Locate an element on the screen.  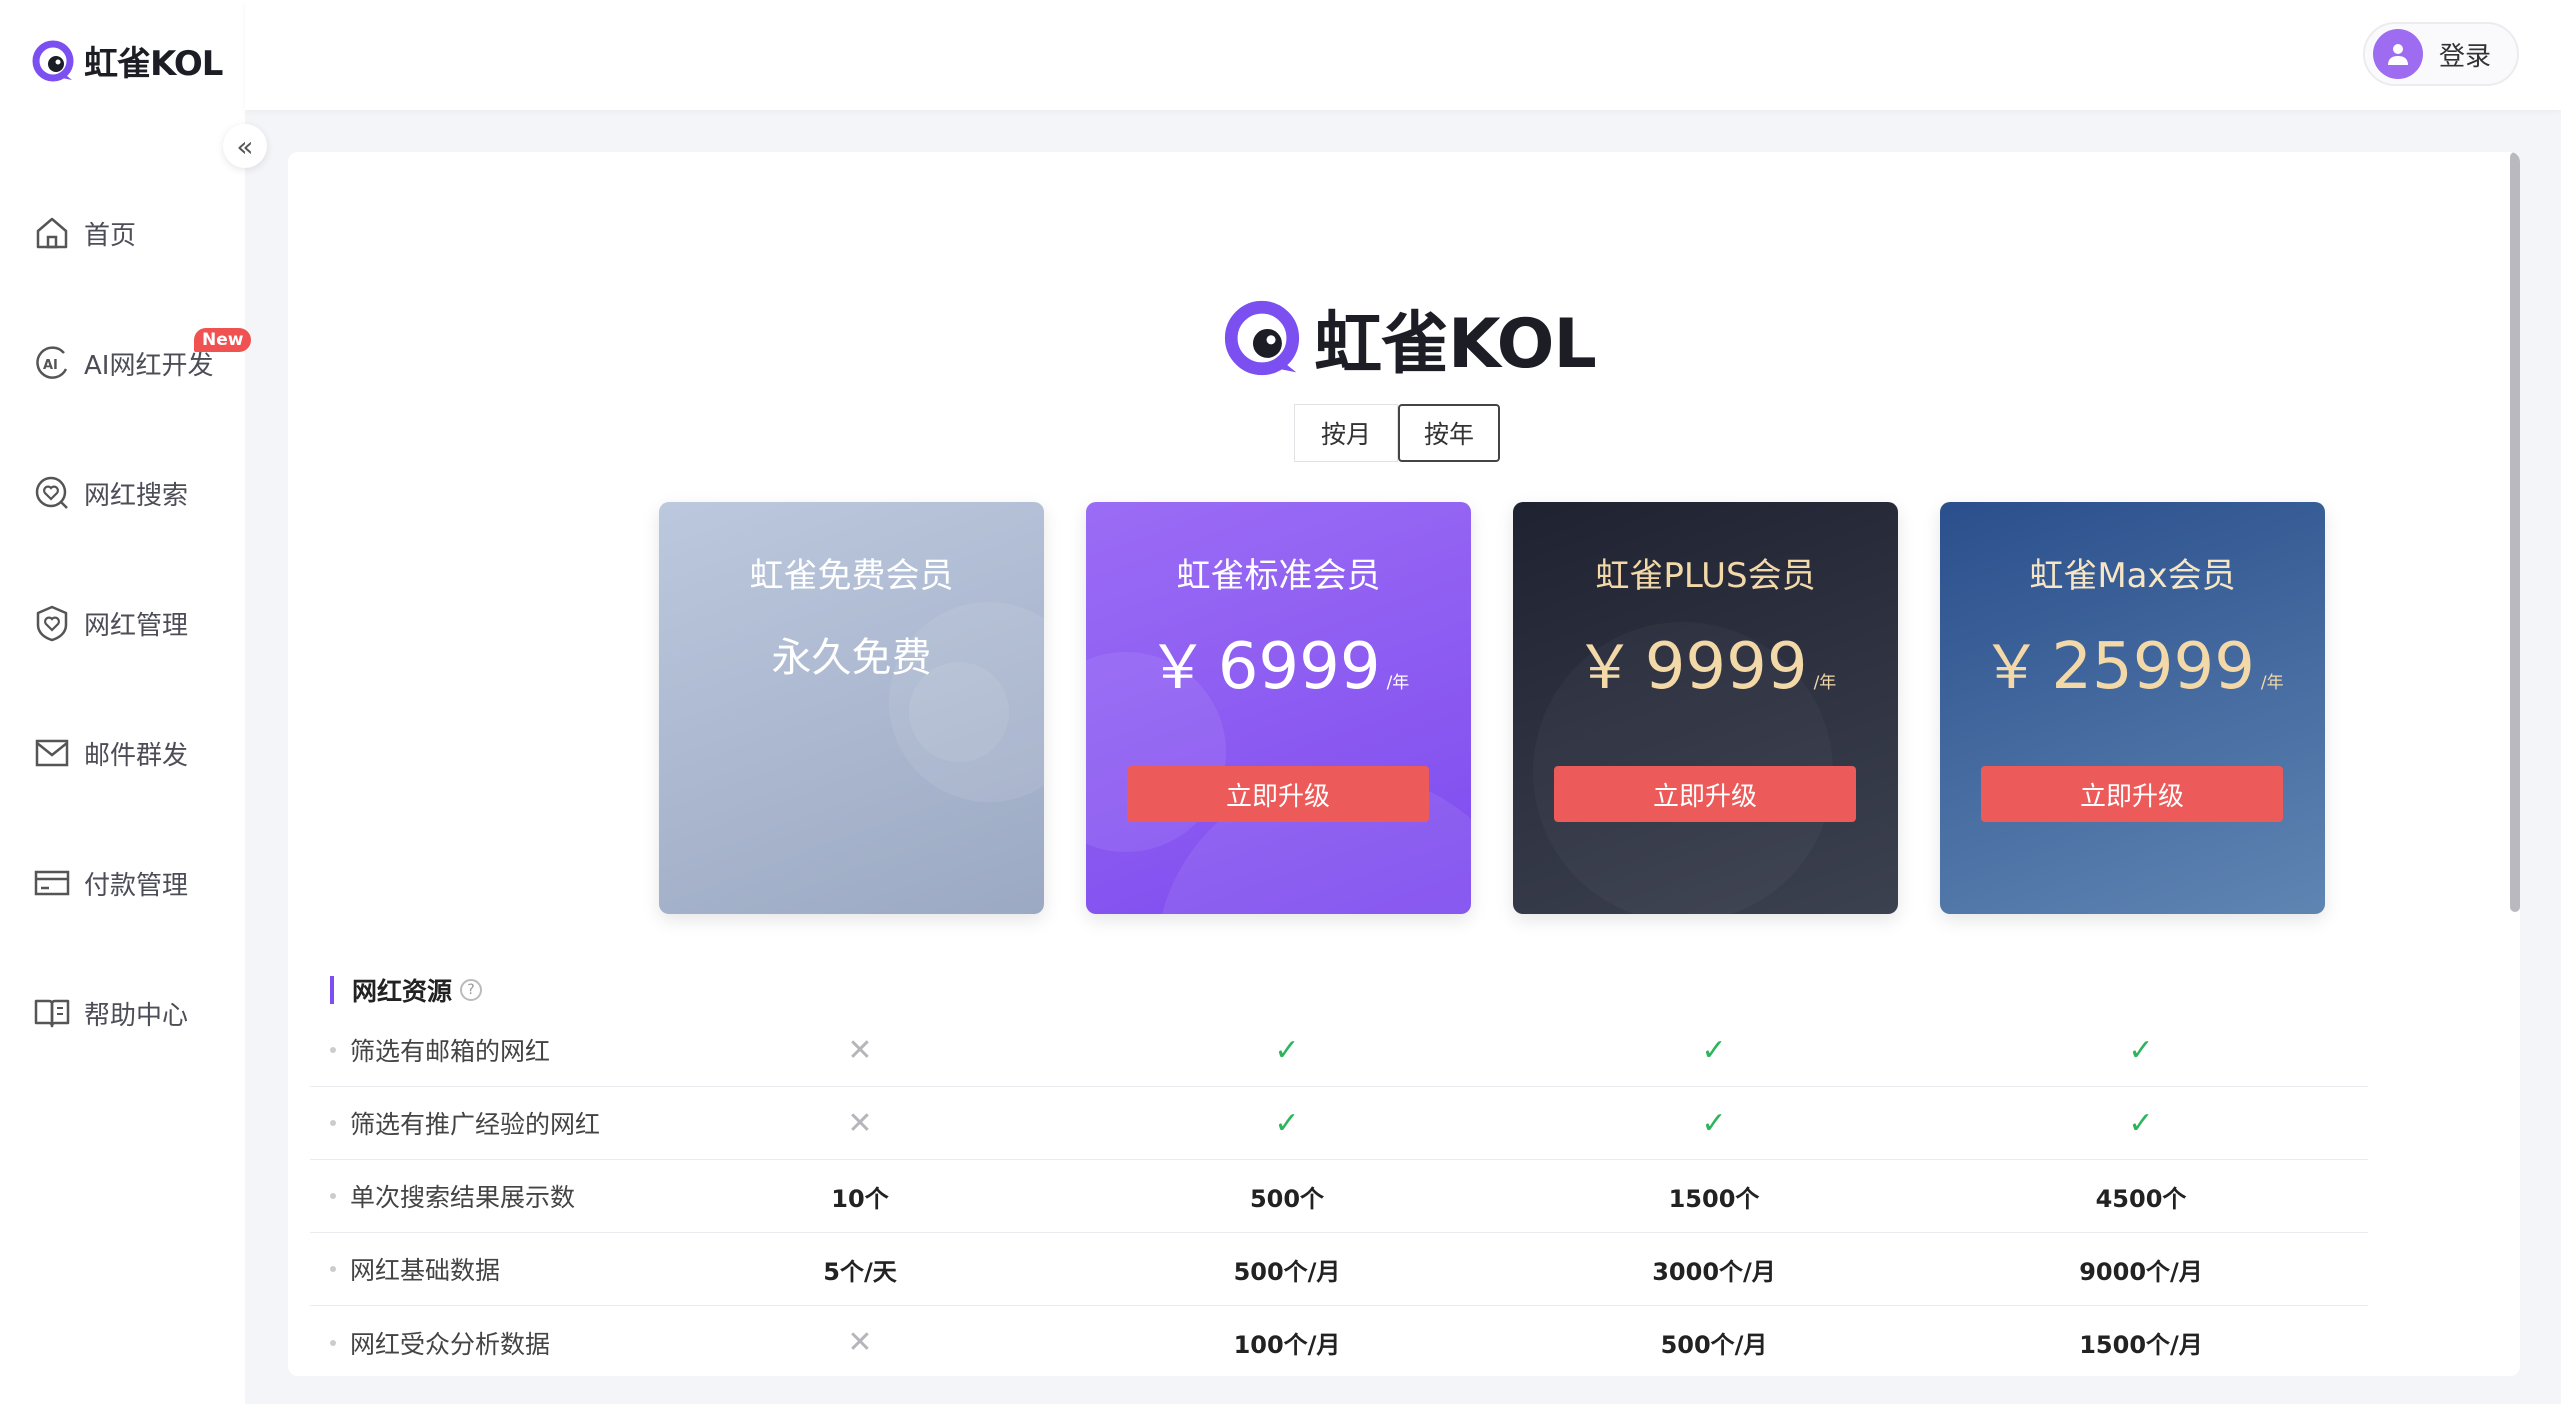
login-label: 登录 is located at coordinates (2465, 56).